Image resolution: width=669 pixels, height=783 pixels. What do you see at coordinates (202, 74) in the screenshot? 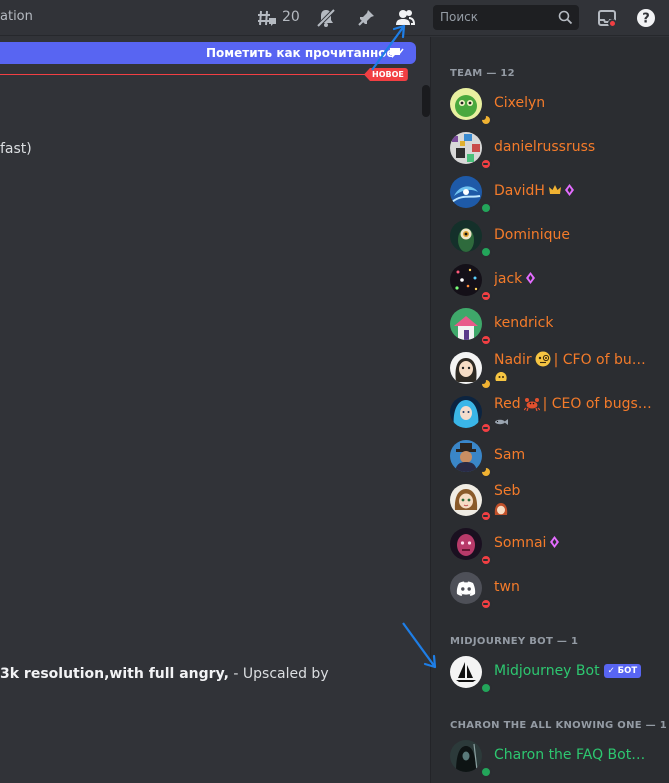
I see `new-messages-divider` at bounding box center [202, 74].